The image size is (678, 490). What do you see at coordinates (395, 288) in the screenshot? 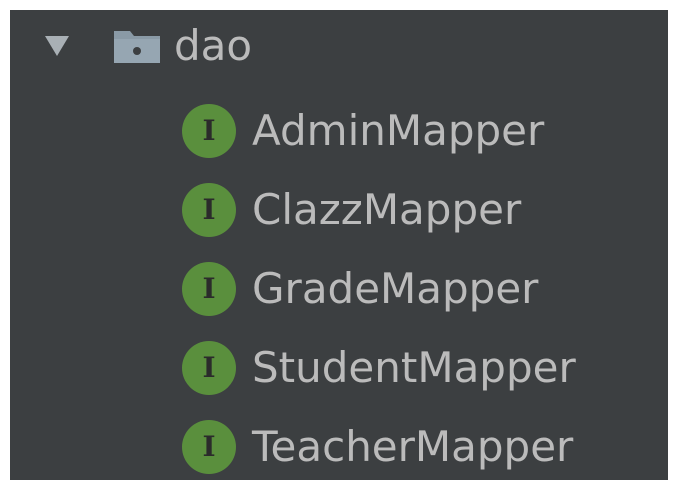
I see `tree-item-label: GradeMapper` at bounding box center [395, 288].